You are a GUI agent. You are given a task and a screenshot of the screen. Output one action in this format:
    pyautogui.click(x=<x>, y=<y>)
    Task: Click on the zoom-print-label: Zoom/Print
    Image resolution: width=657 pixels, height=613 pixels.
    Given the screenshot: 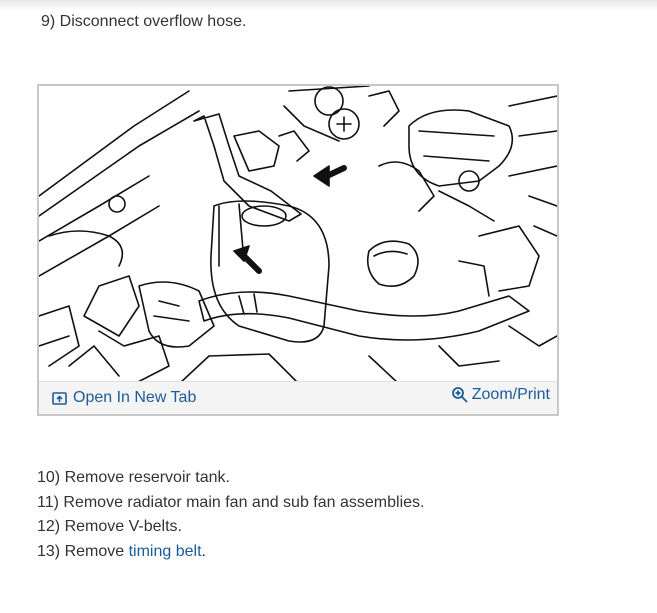 What is the action you would take?
    pyautogui.click(x=510, y=394)
    